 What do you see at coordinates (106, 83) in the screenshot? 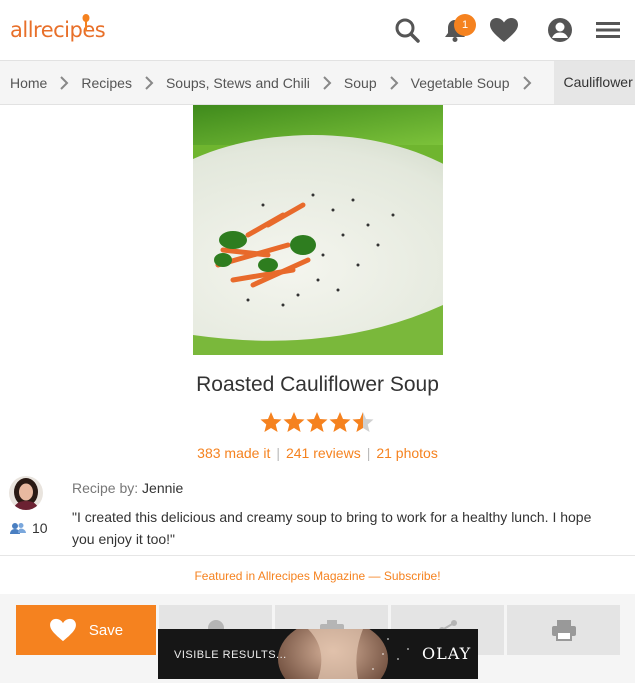
I see `breadcrumb-recipes: Recipes` at bounding box center [106, 83].